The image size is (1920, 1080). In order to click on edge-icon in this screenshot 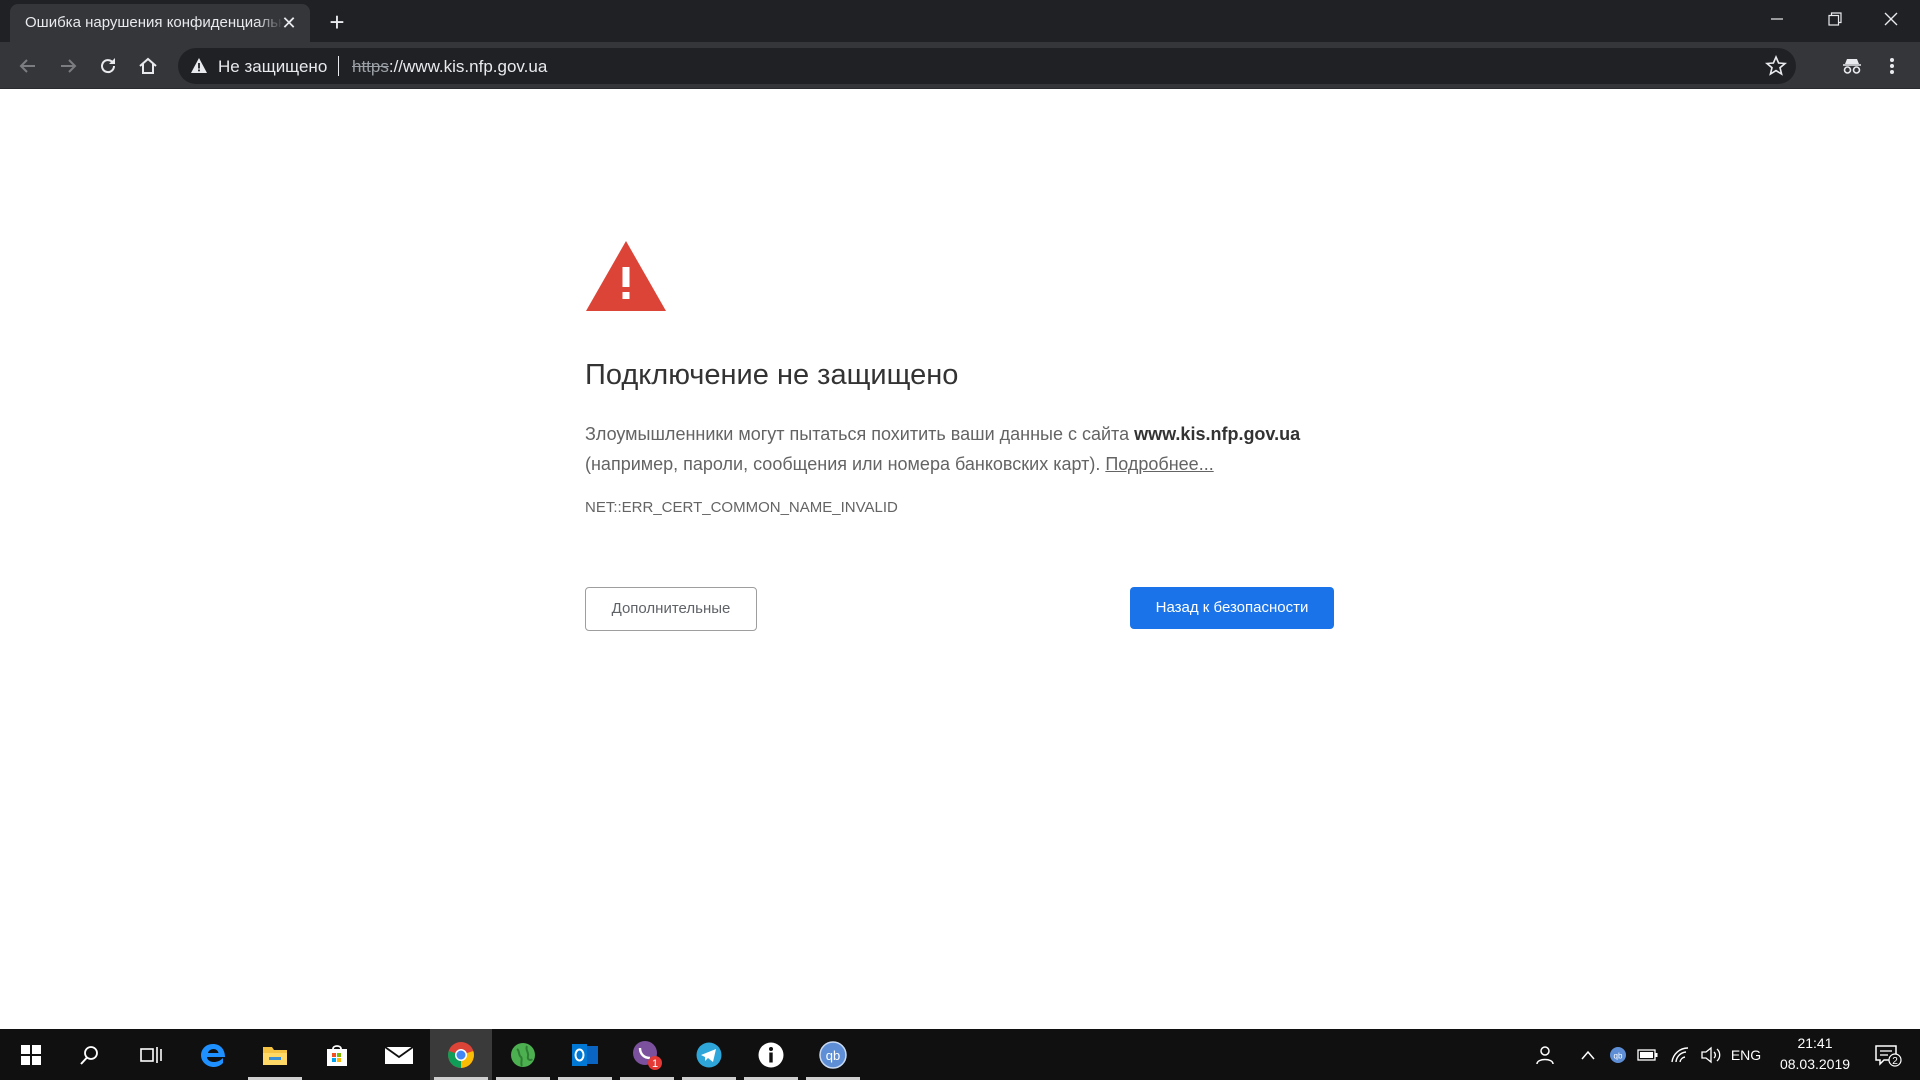, I will do `click(213, 1055)`.